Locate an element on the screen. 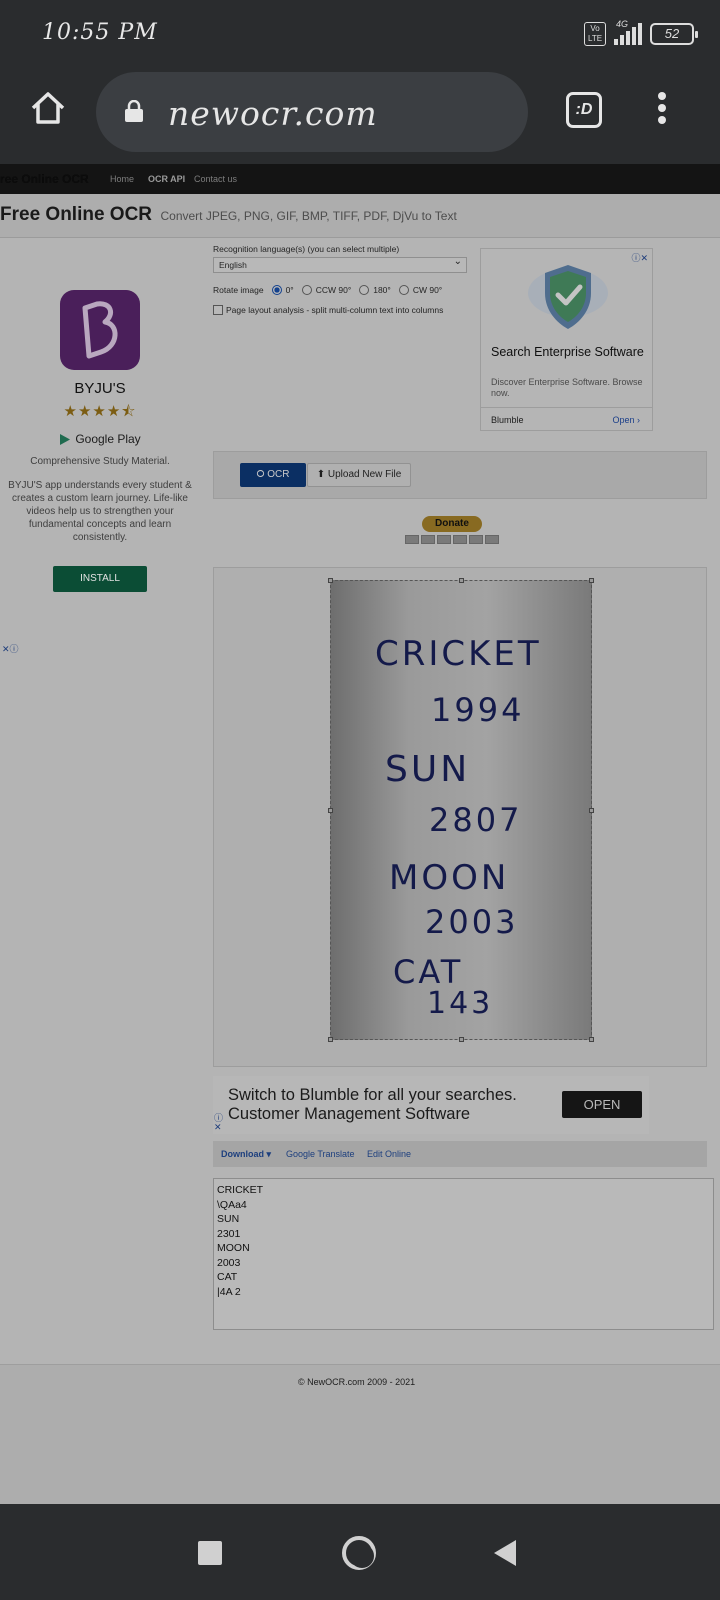 The height and width of the screenshot is (1600, 720). handwritten-line: SUN is located at coordinates (427, 769).